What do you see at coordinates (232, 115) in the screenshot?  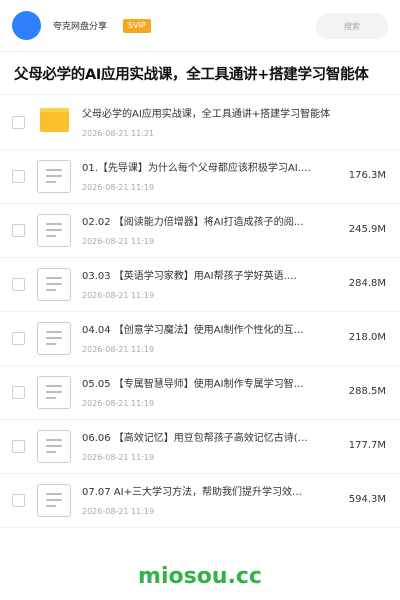 I see `item-name: 父母必学的AI应用实战课，全工具通讲+搭建学习智能体` at bounding box center [232, 115].